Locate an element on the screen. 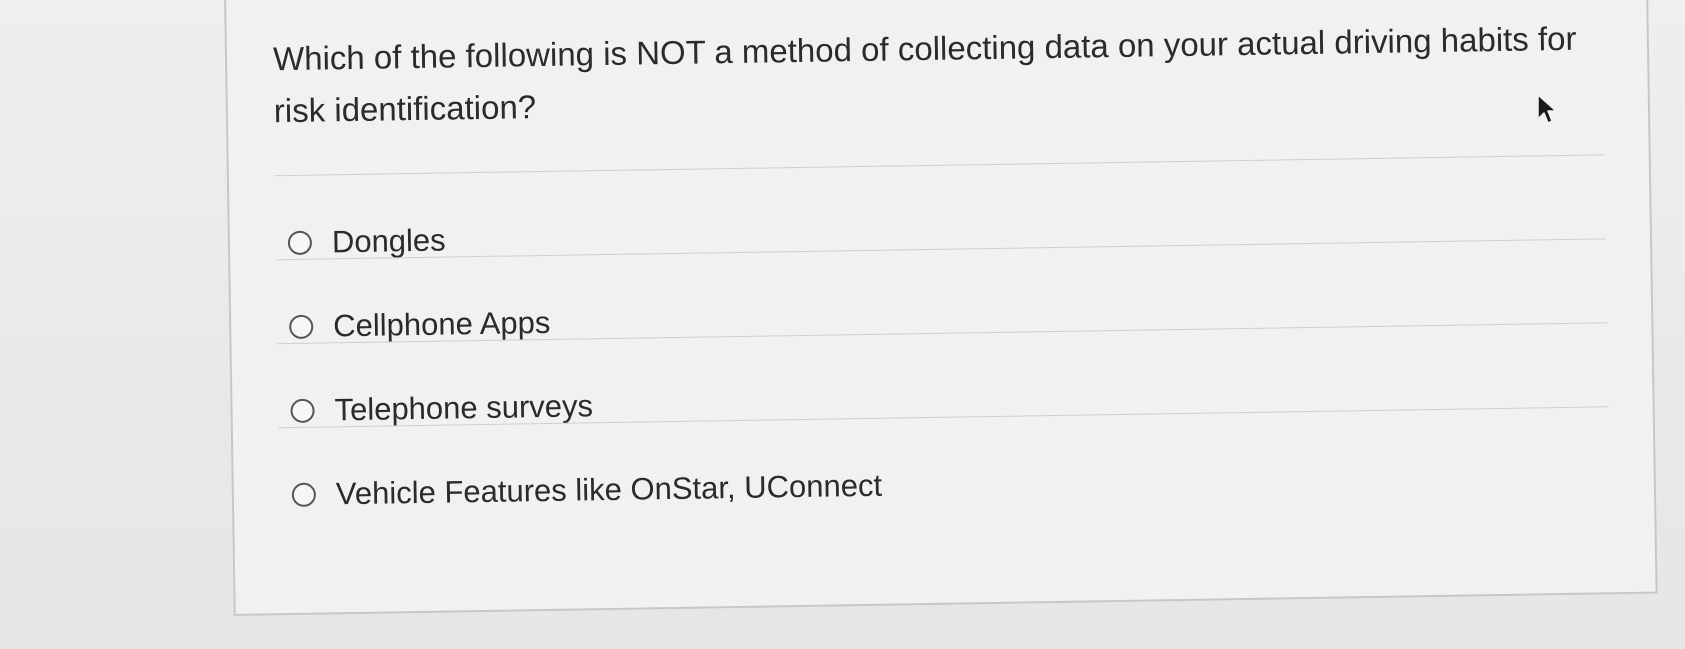 This screenshot has height=649, width=1685. option-divider is located at coordinates (941, 249).